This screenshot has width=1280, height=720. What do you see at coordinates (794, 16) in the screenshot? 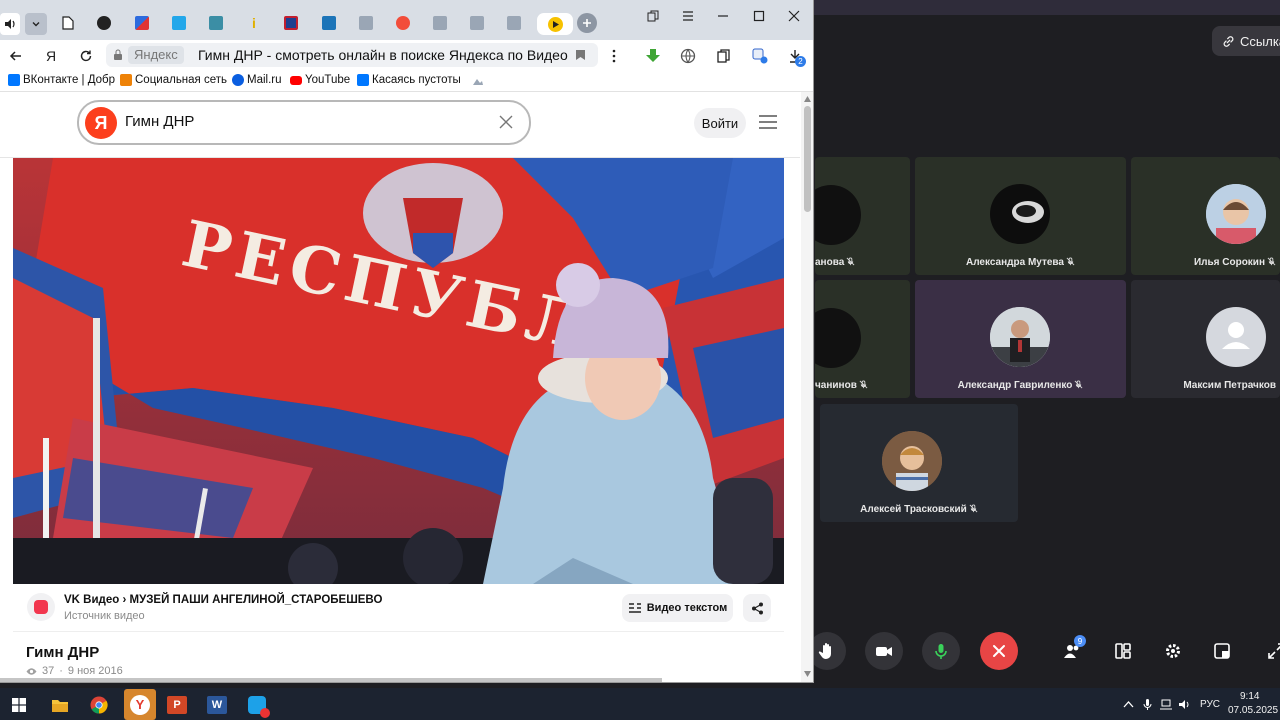
I see `close-window-button` at bounding box center [794, 16].